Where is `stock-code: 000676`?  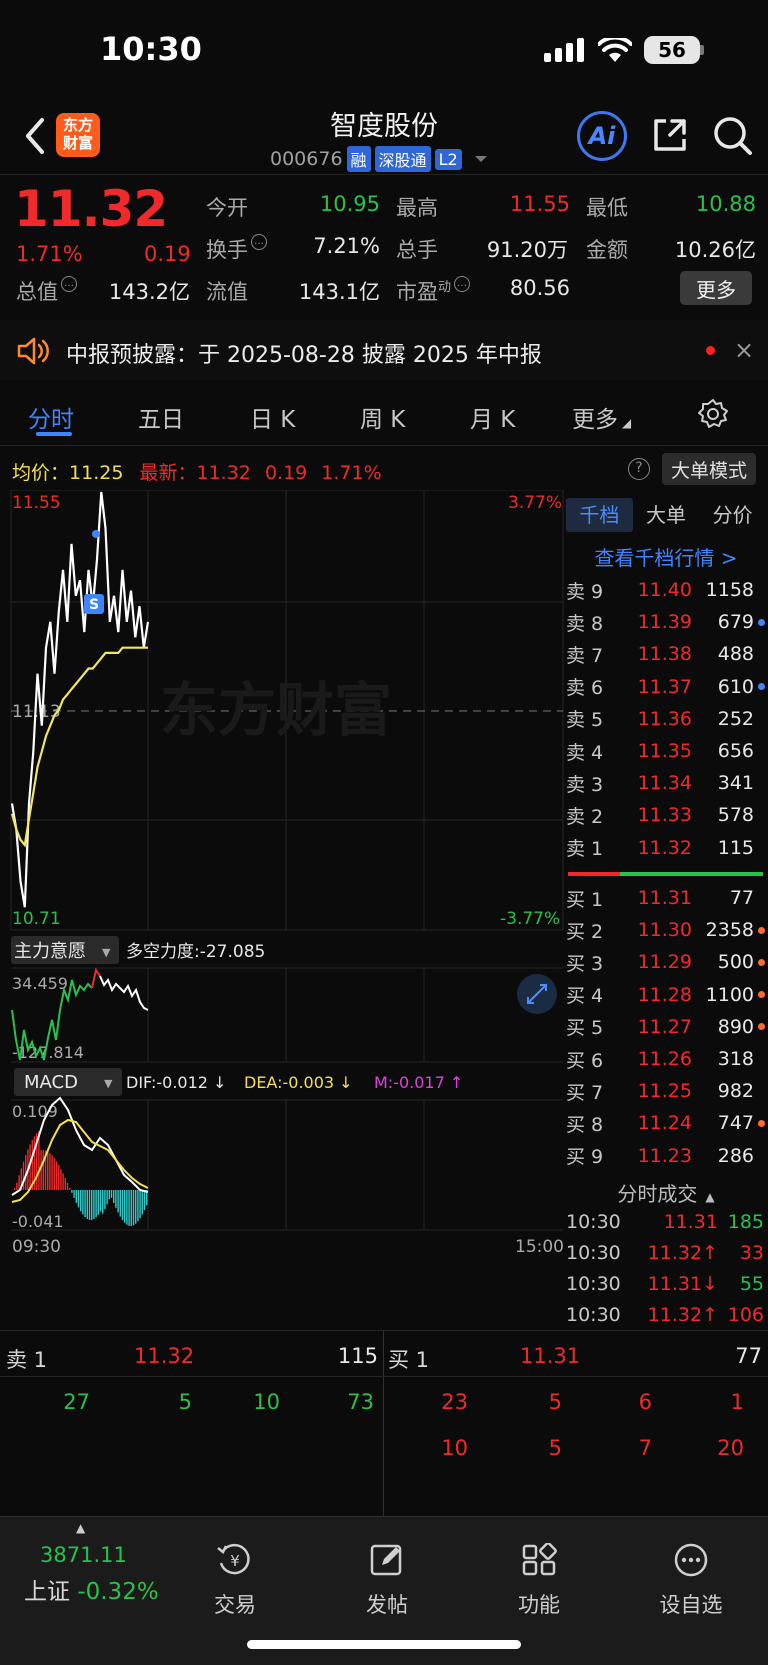
stock-code: 000676 is located at coordinates (306, 159).